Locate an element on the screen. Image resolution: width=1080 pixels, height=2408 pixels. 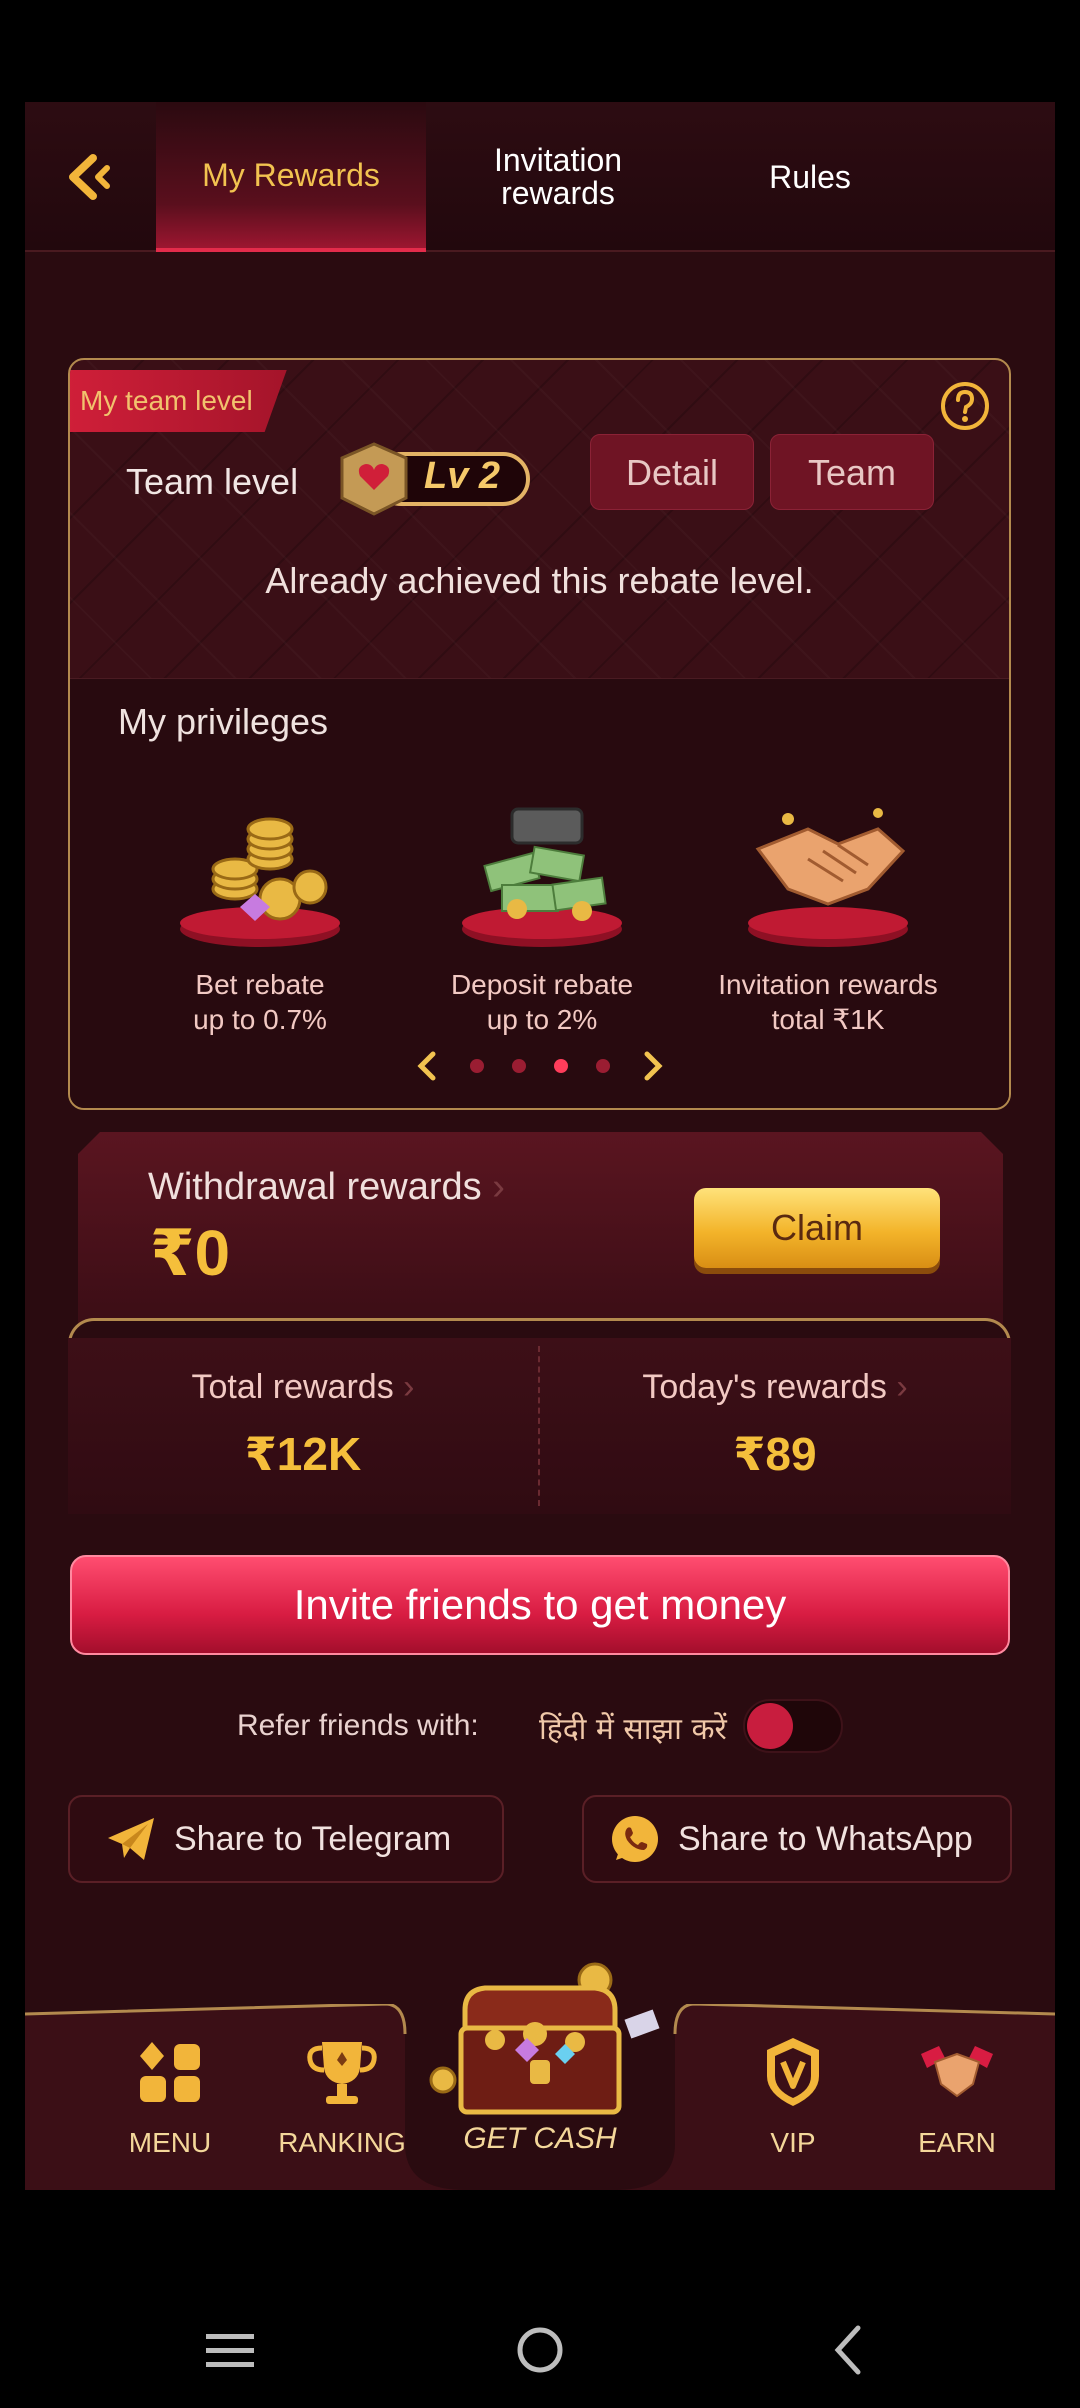
nav-earn: EARN is located at coordinates (957, 2097).